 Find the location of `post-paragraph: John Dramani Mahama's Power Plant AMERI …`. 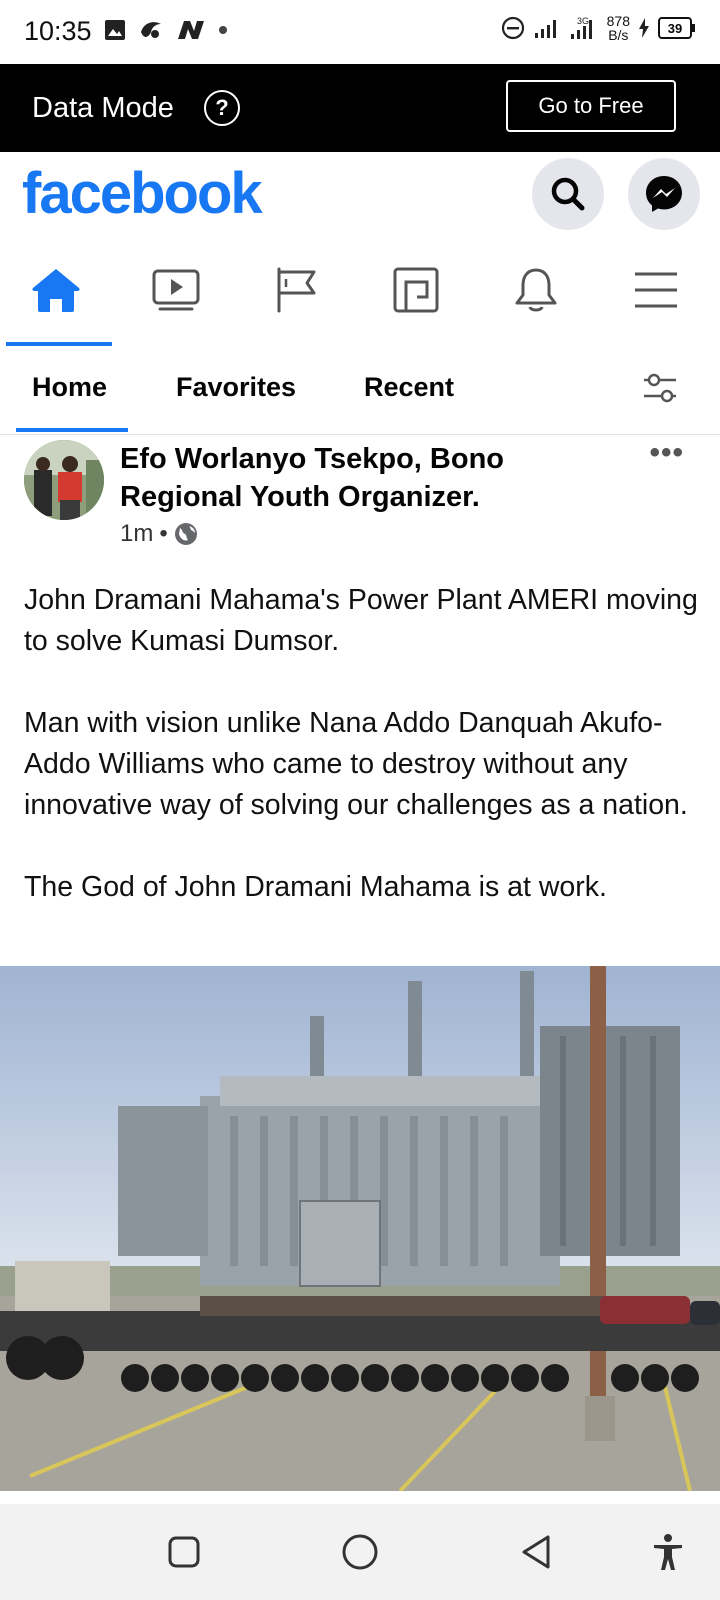

post-paragraph: John Dramani Mahama's Power Plant AMERI … is located at coordinates (361, 620).